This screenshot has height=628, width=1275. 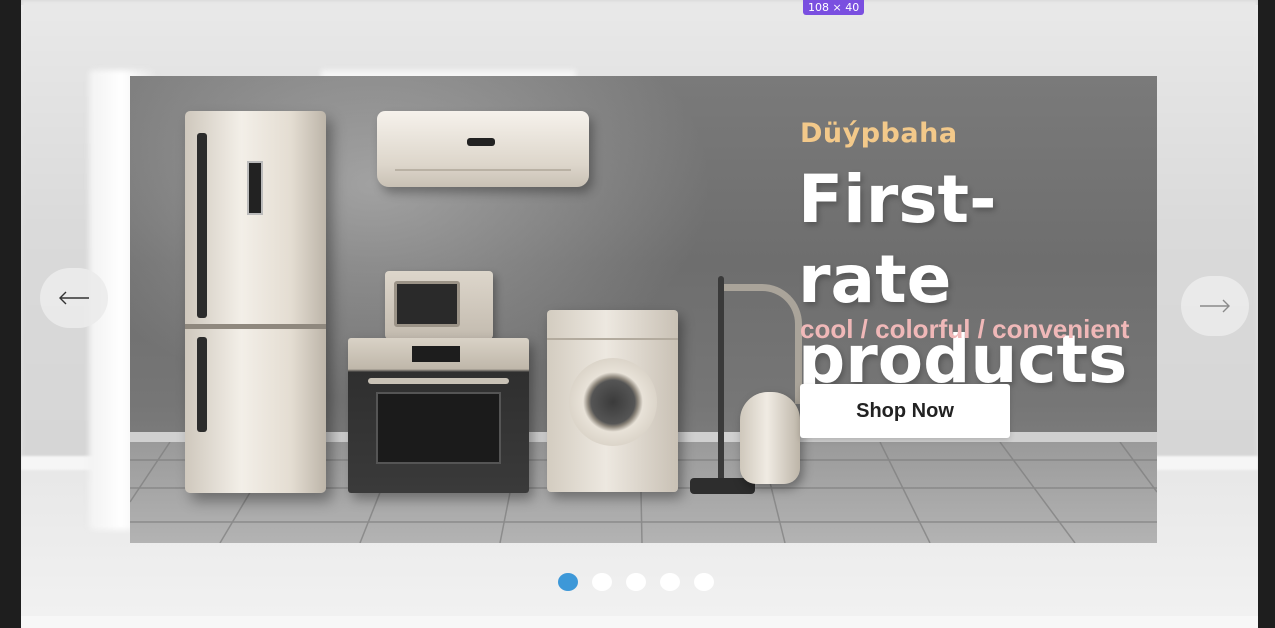 What do you see at coordinates (963, 279) in the screenshot?
I see `hero-headline: First-rate products` at bounding box center [963, 279].